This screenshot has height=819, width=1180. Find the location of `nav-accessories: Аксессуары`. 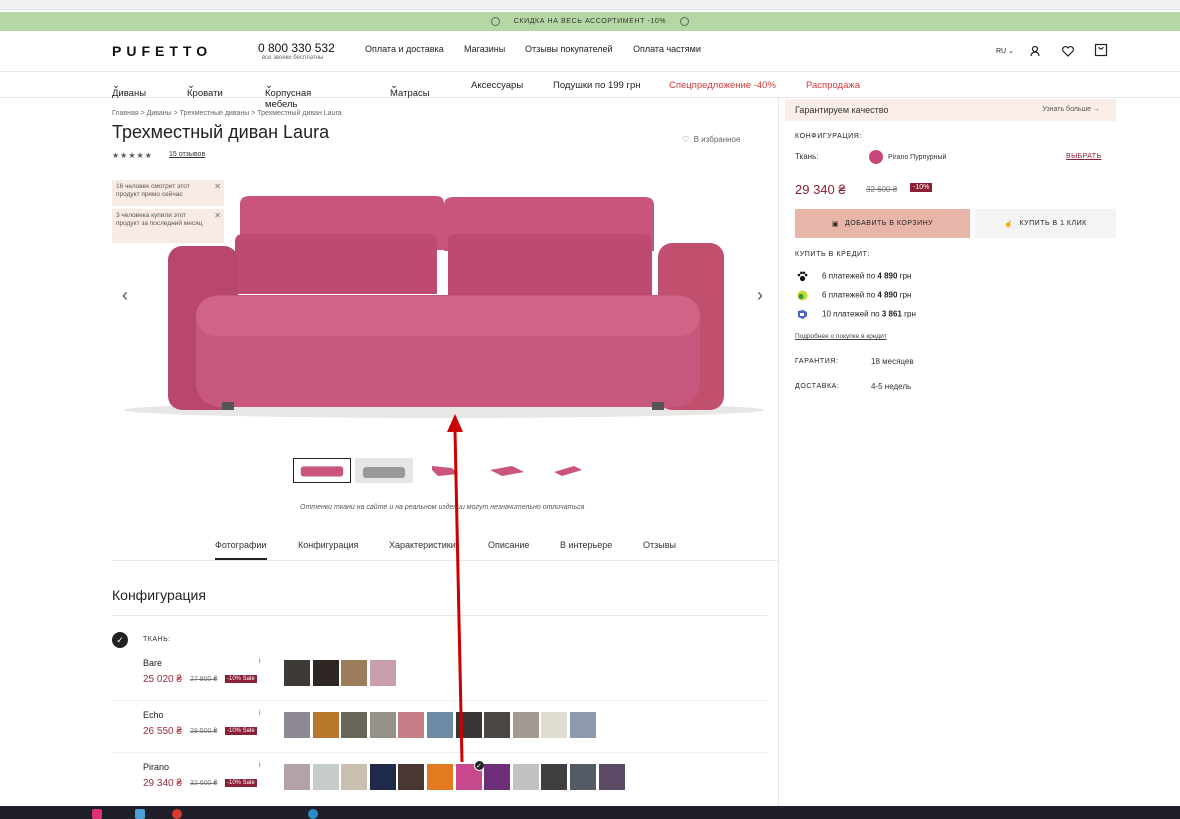

nav-accessories: Аксессуары is located at coordinates (497, 85).